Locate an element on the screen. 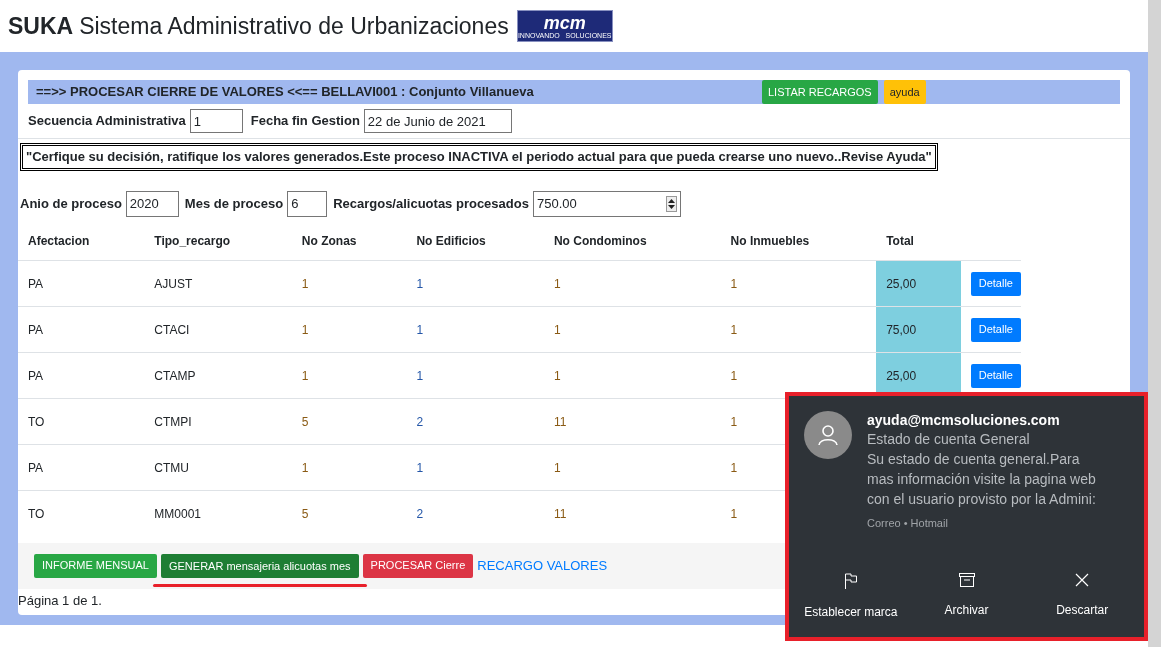 The height and width of the screenshot is (647, 1161). action-button: PROCESAR Cierre is located at coordinates (418, 565).